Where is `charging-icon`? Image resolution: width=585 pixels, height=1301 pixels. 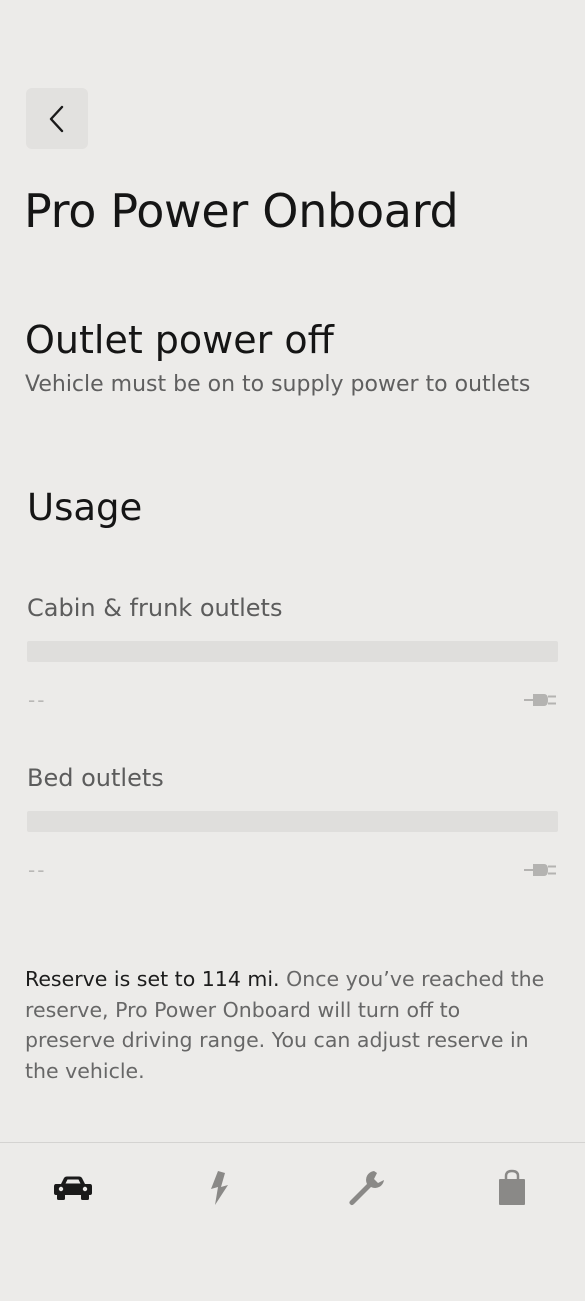
charging-icon is located at coordinates (219, 1188).